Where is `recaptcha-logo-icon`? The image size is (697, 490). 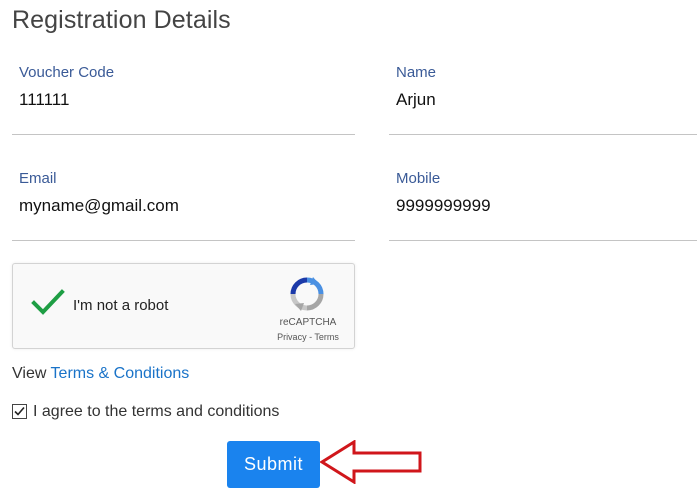
recaptcha-logo-icon is located at coordinates (307, 296).